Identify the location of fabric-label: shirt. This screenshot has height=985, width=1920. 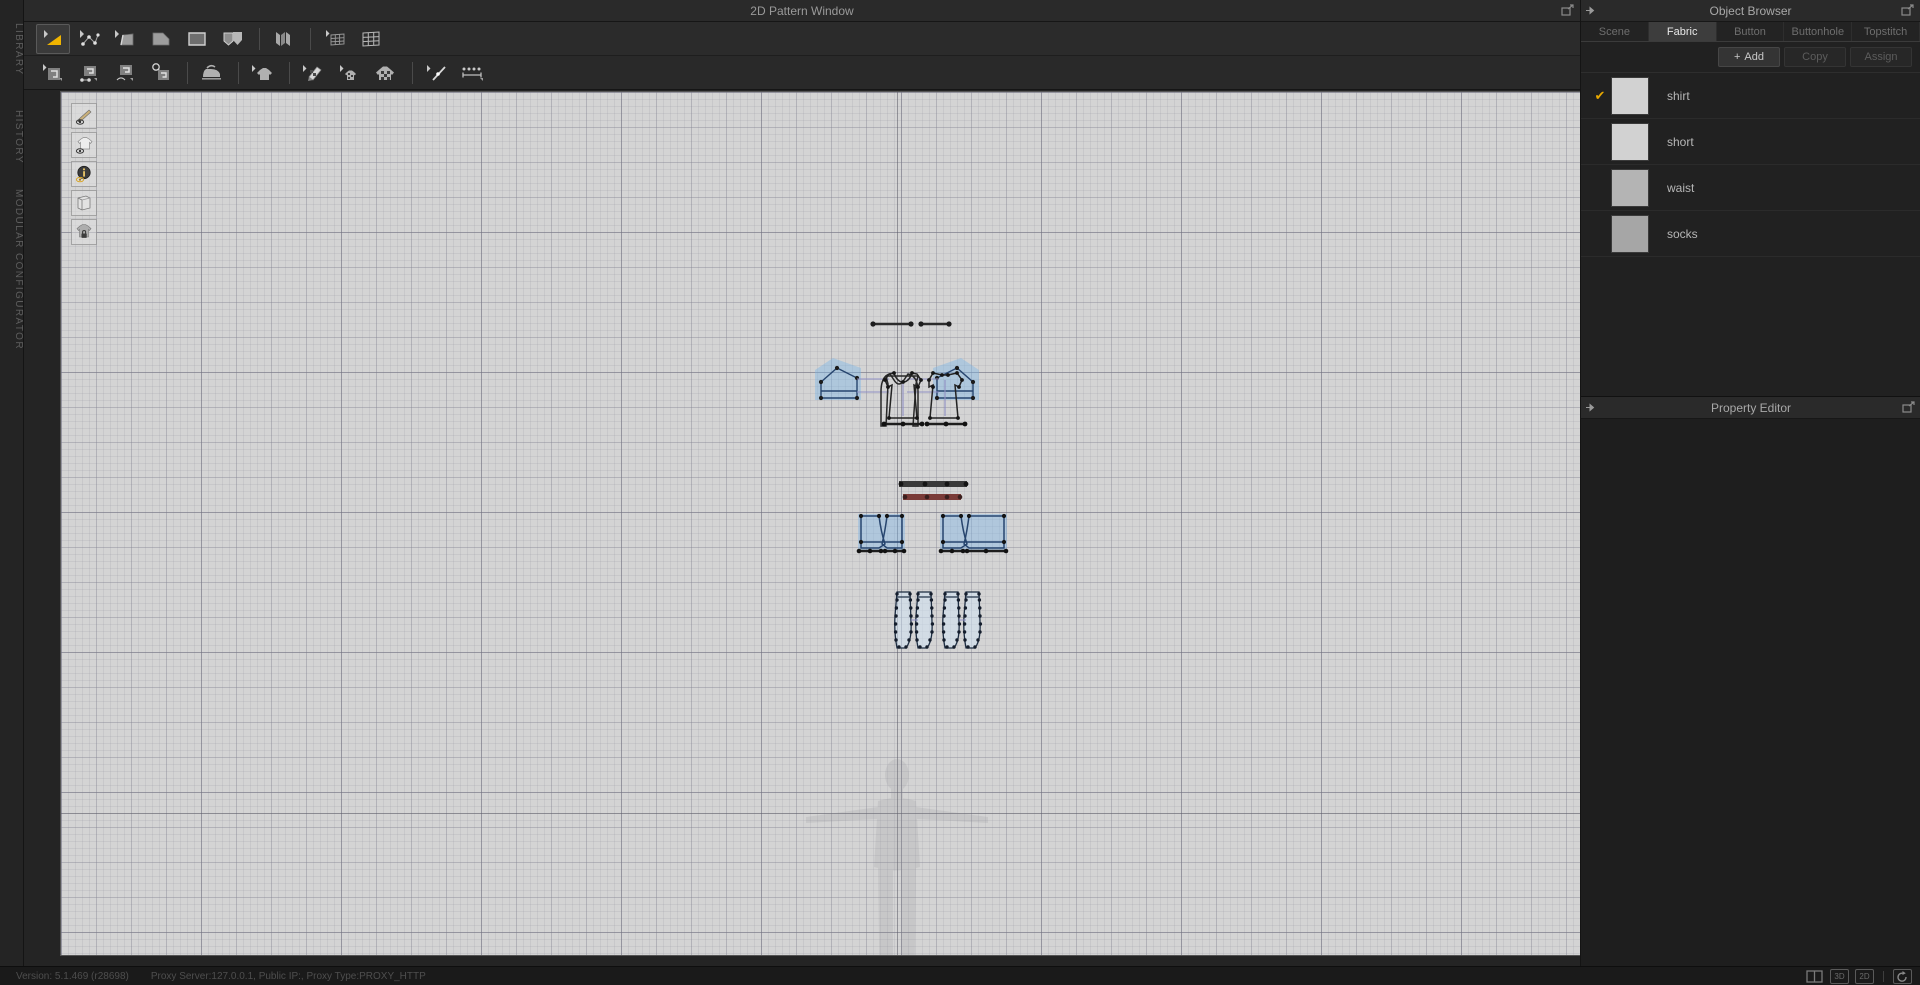
(1678, 95).